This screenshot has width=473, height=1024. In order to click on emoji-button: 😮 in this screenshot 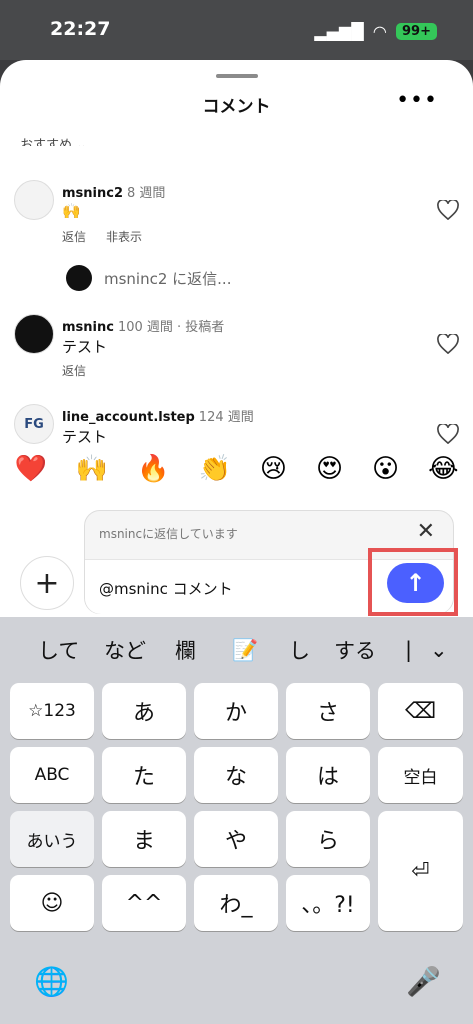, I will do `click(385, 469)`.